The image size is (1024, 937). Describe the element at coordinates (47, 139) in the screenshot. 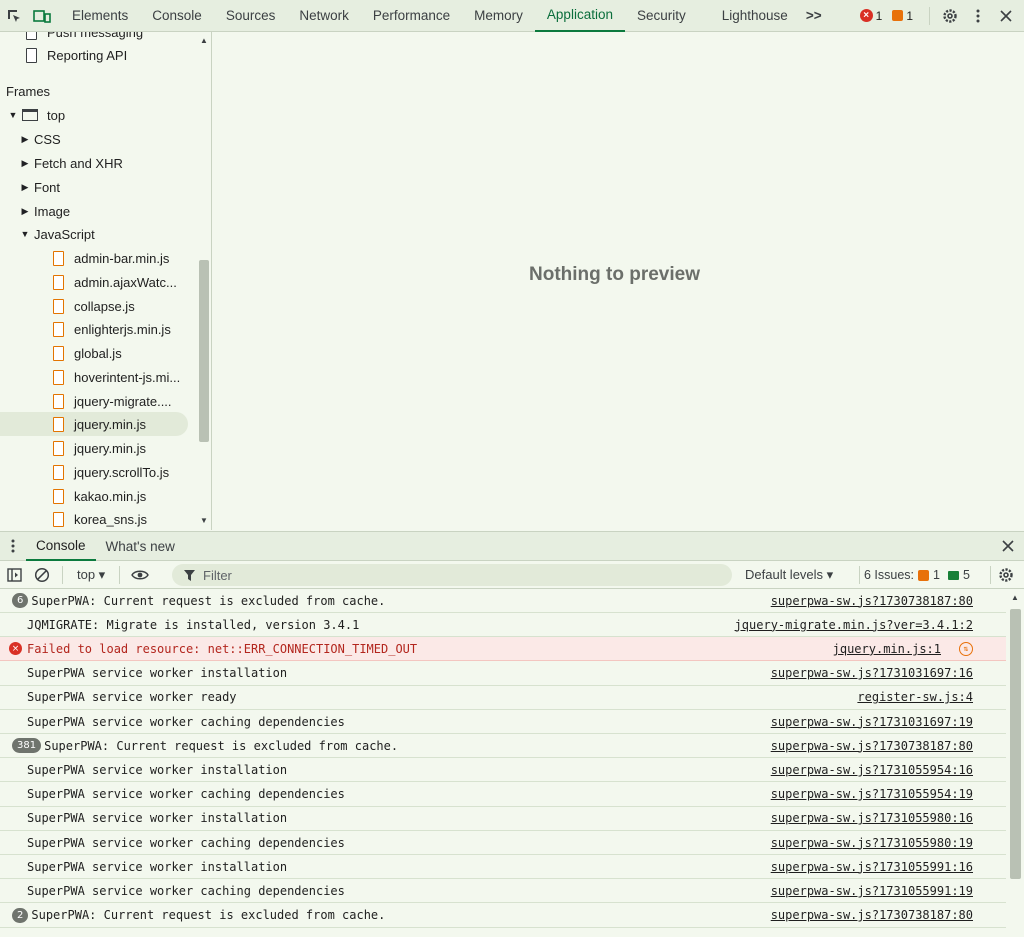

I see `sidebar-item-label: CSS` at that location.